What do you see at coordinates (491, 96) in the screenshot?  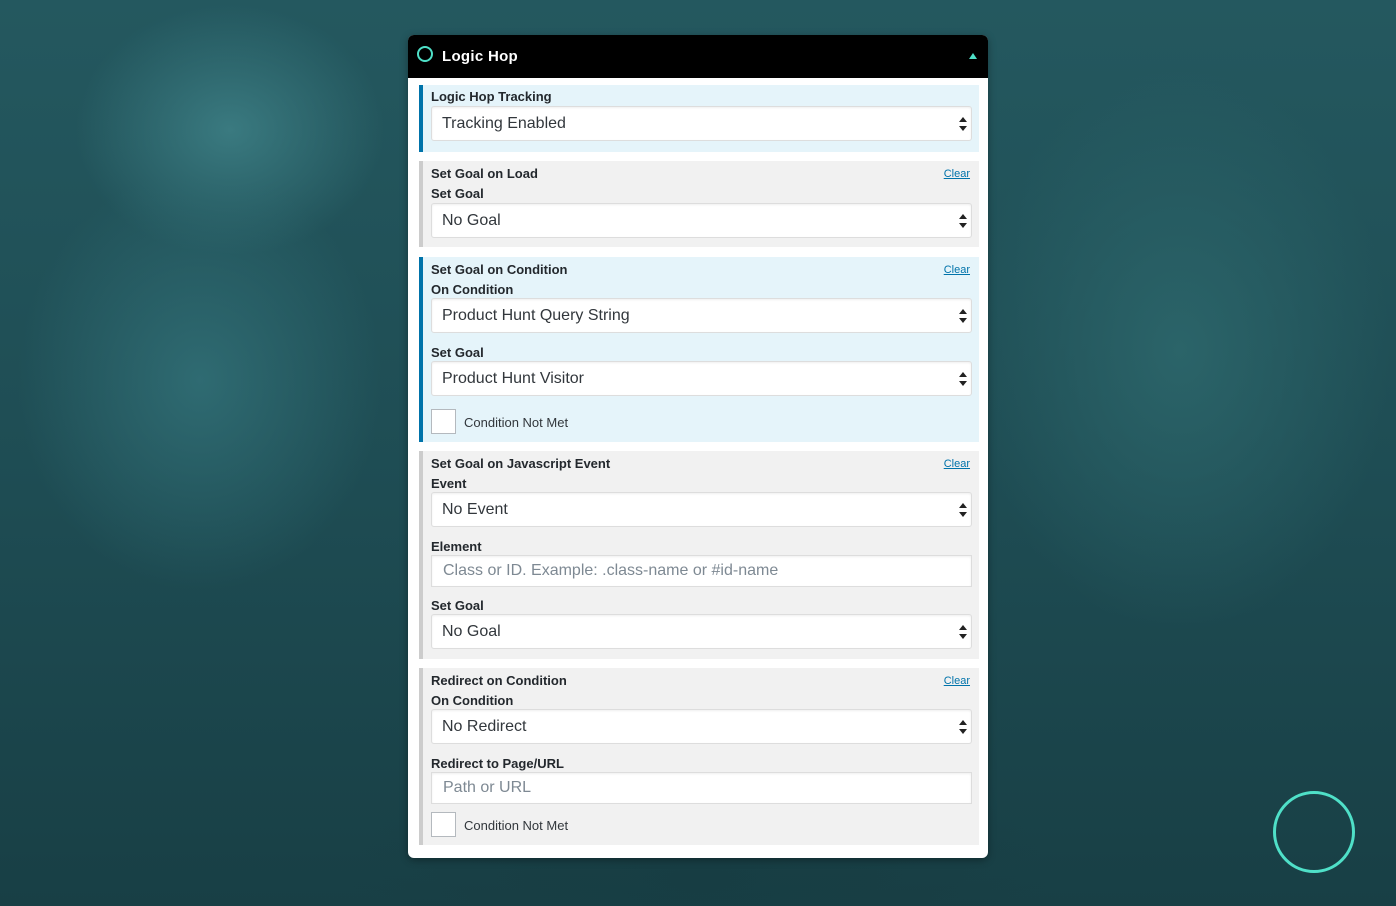 I see `tracking-label: Logic Hop Tracking` at bounding box center [491, 96].